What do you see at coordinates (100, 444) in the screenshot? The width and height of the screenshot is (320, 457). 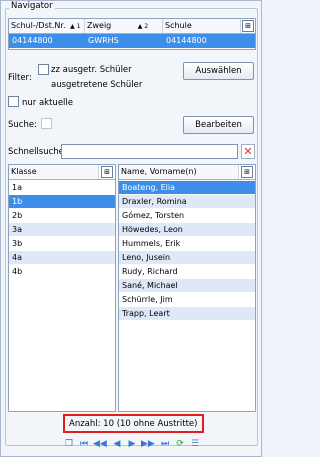 I see `previous-page-icon: ◀◀` at bounding box center [100, 444].